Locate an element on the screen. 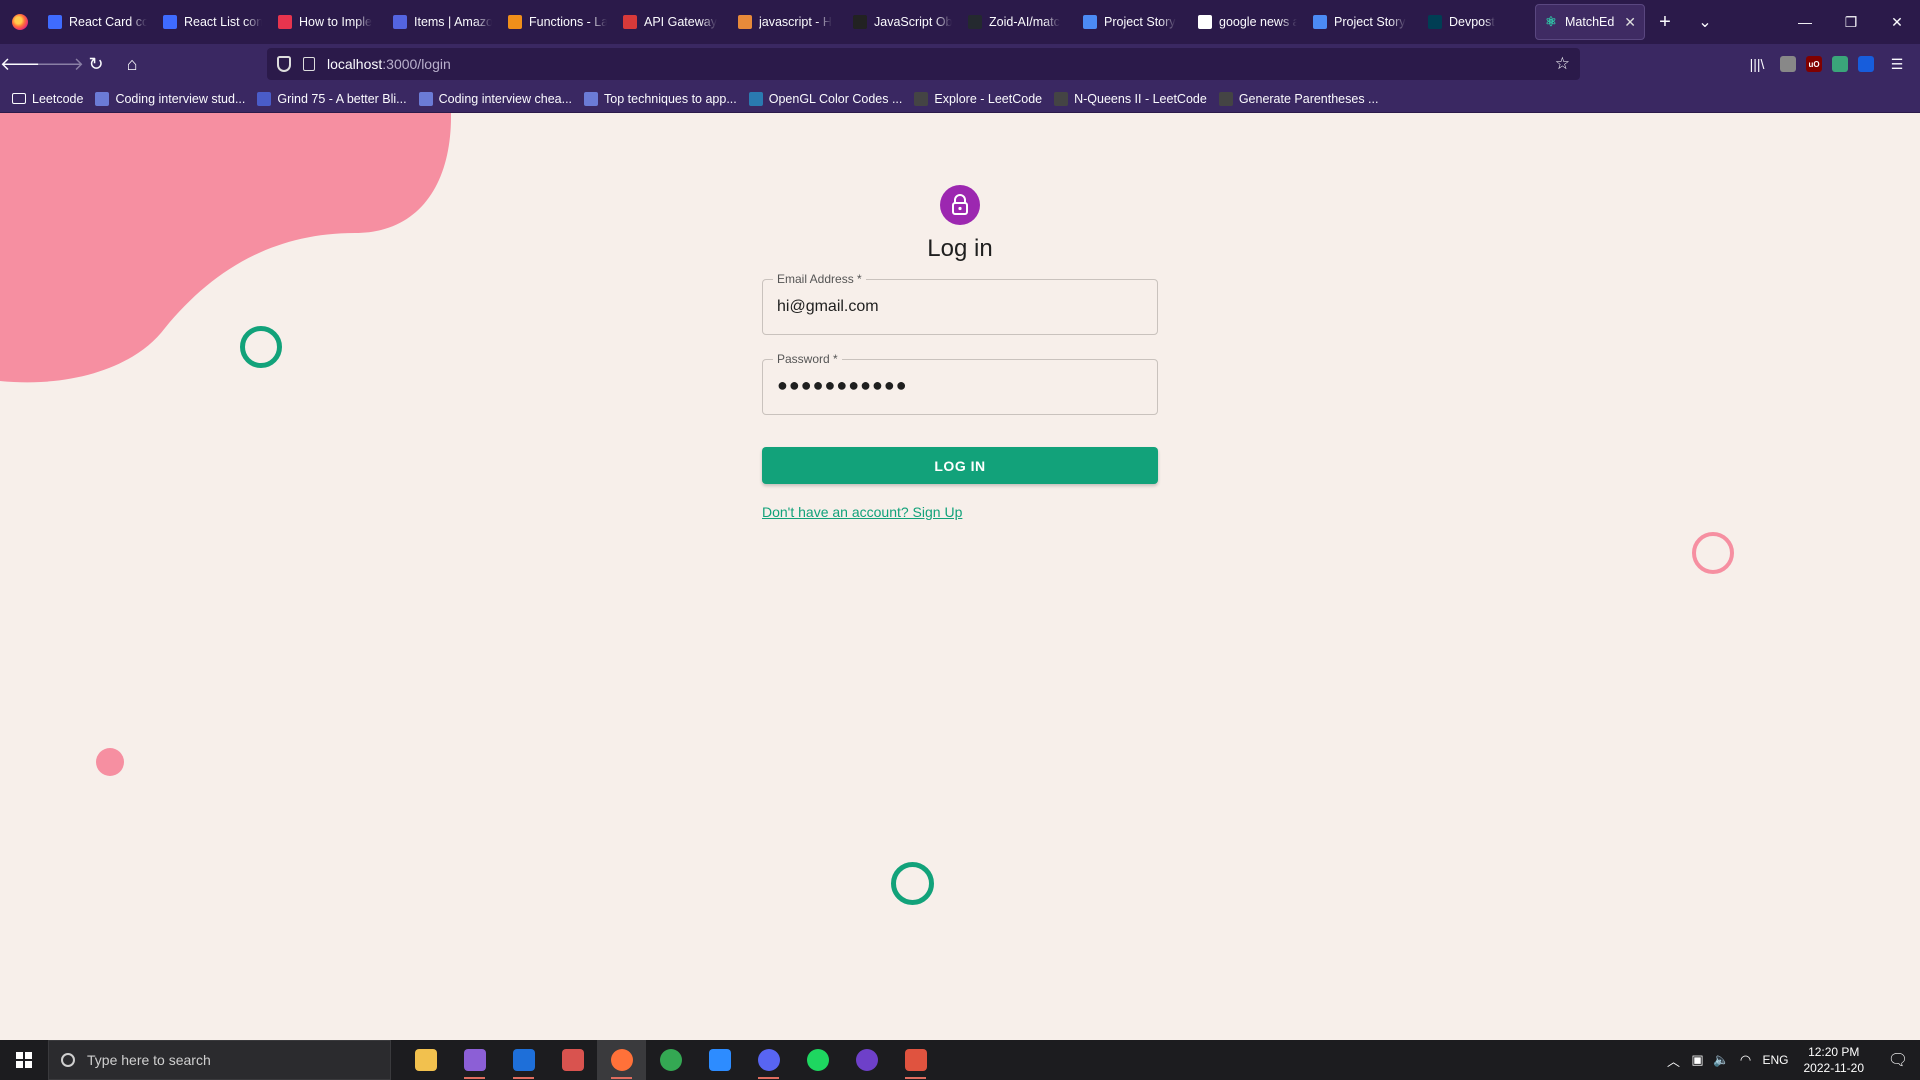 Image resolution: width=1920 pixels, height=1080 pixels. extension-icon is located at coordinates (1788, 64).